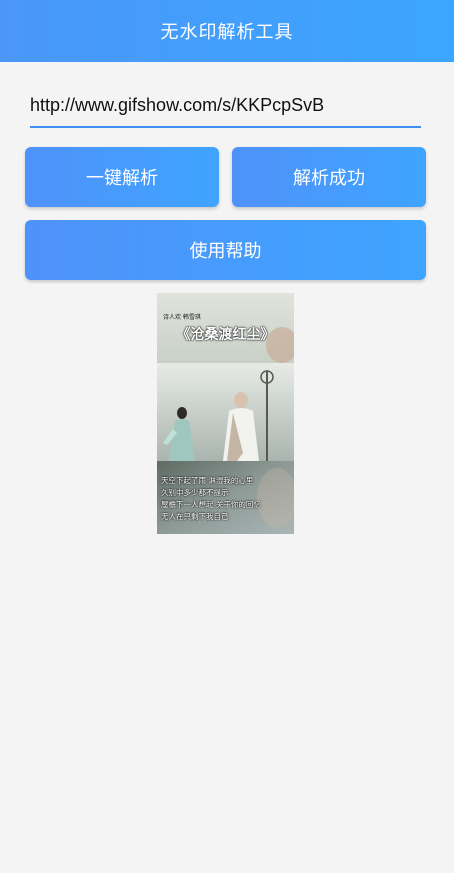  What do you see at coordinates (122, 177) in the screenshot?
I see `parse-button: 一键解析` at bounding box center [122, 177].